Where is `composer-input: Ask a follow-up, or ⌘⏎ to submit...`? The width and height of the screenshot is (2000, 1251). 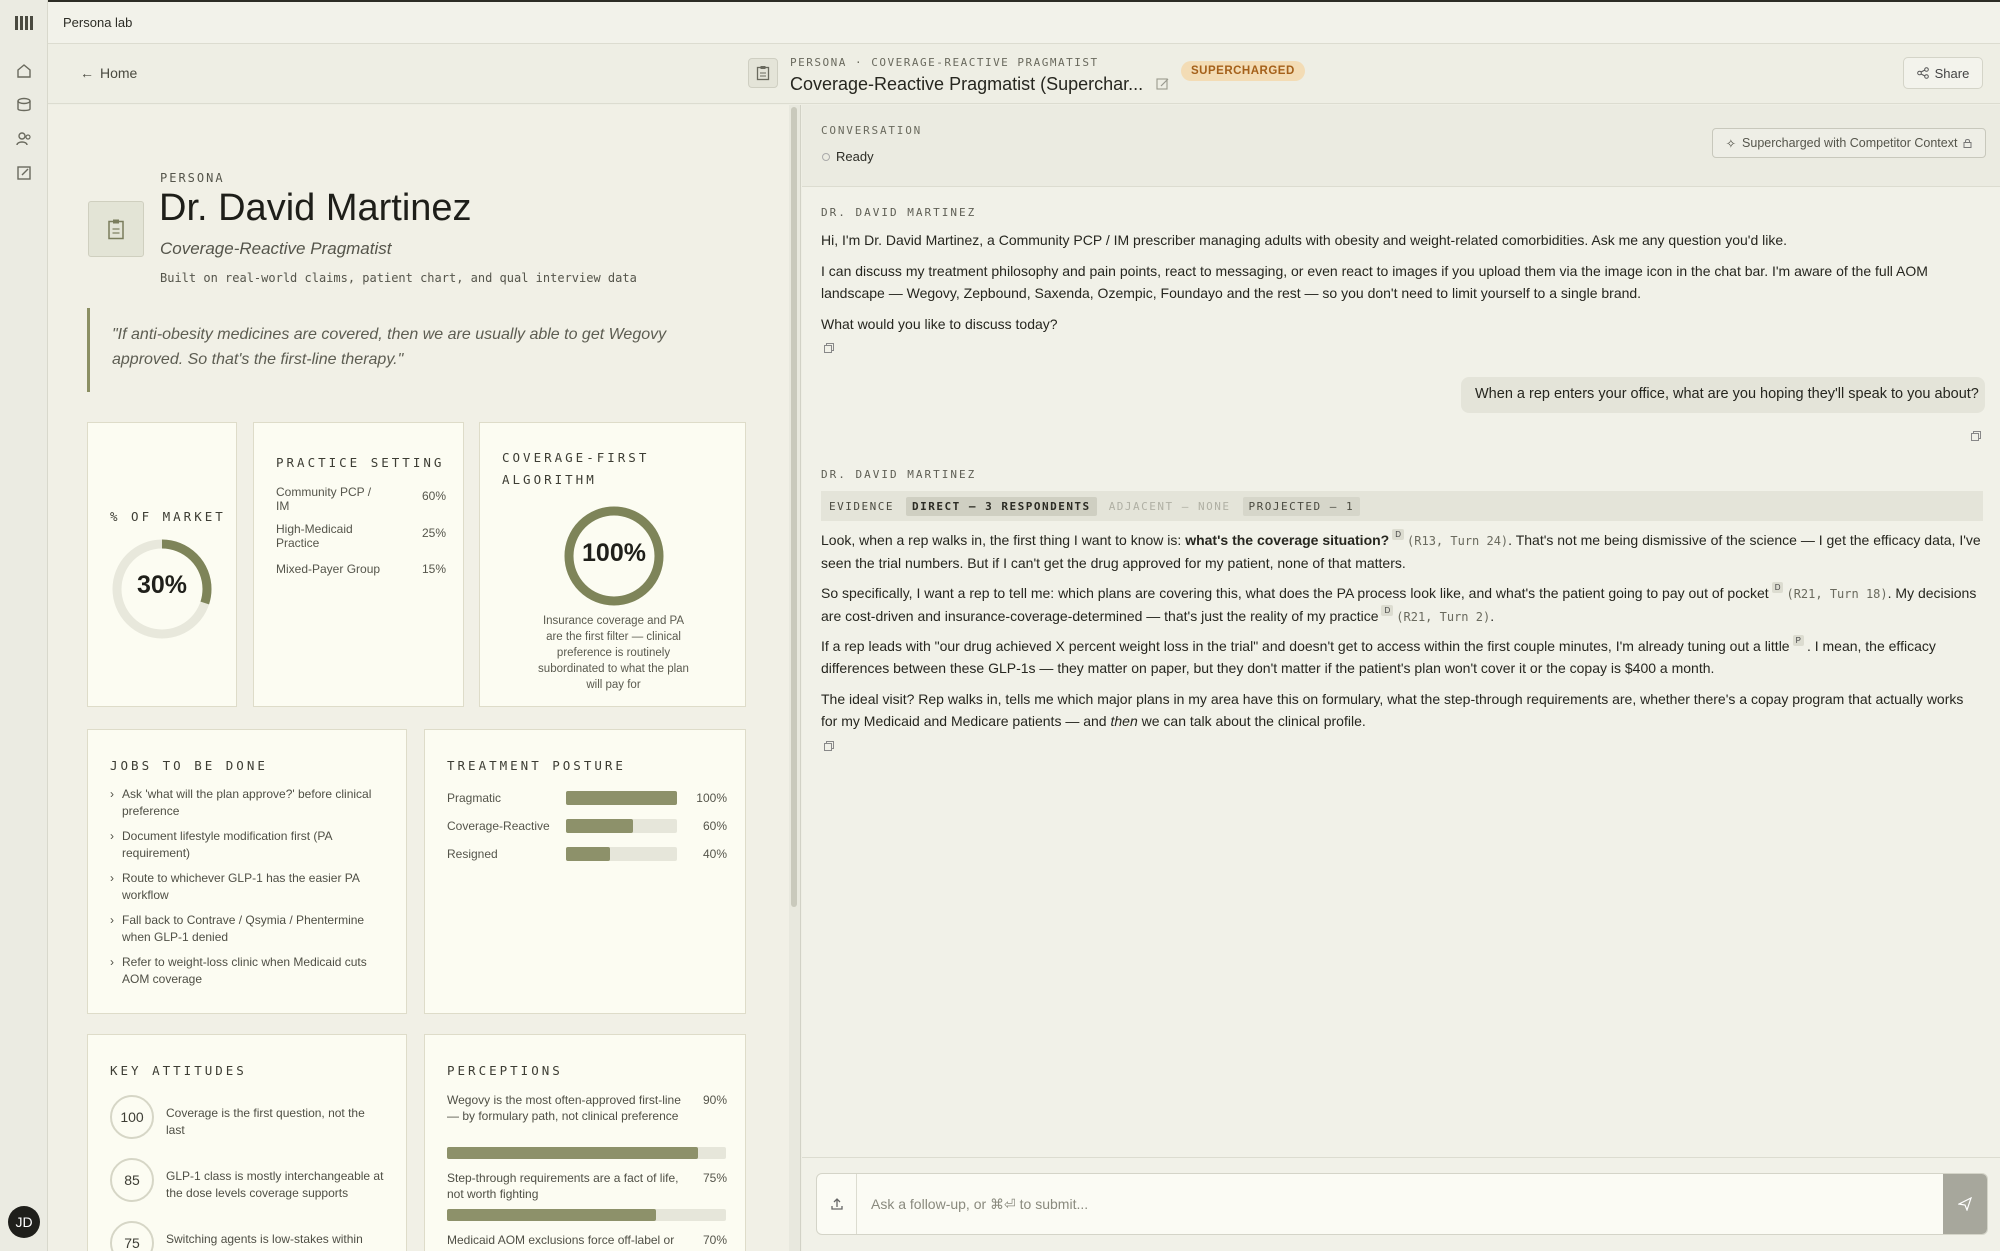
composer-input: Ask a follow-up, or ⌘⏎ to submit... is located at coordinates (979, 1204).